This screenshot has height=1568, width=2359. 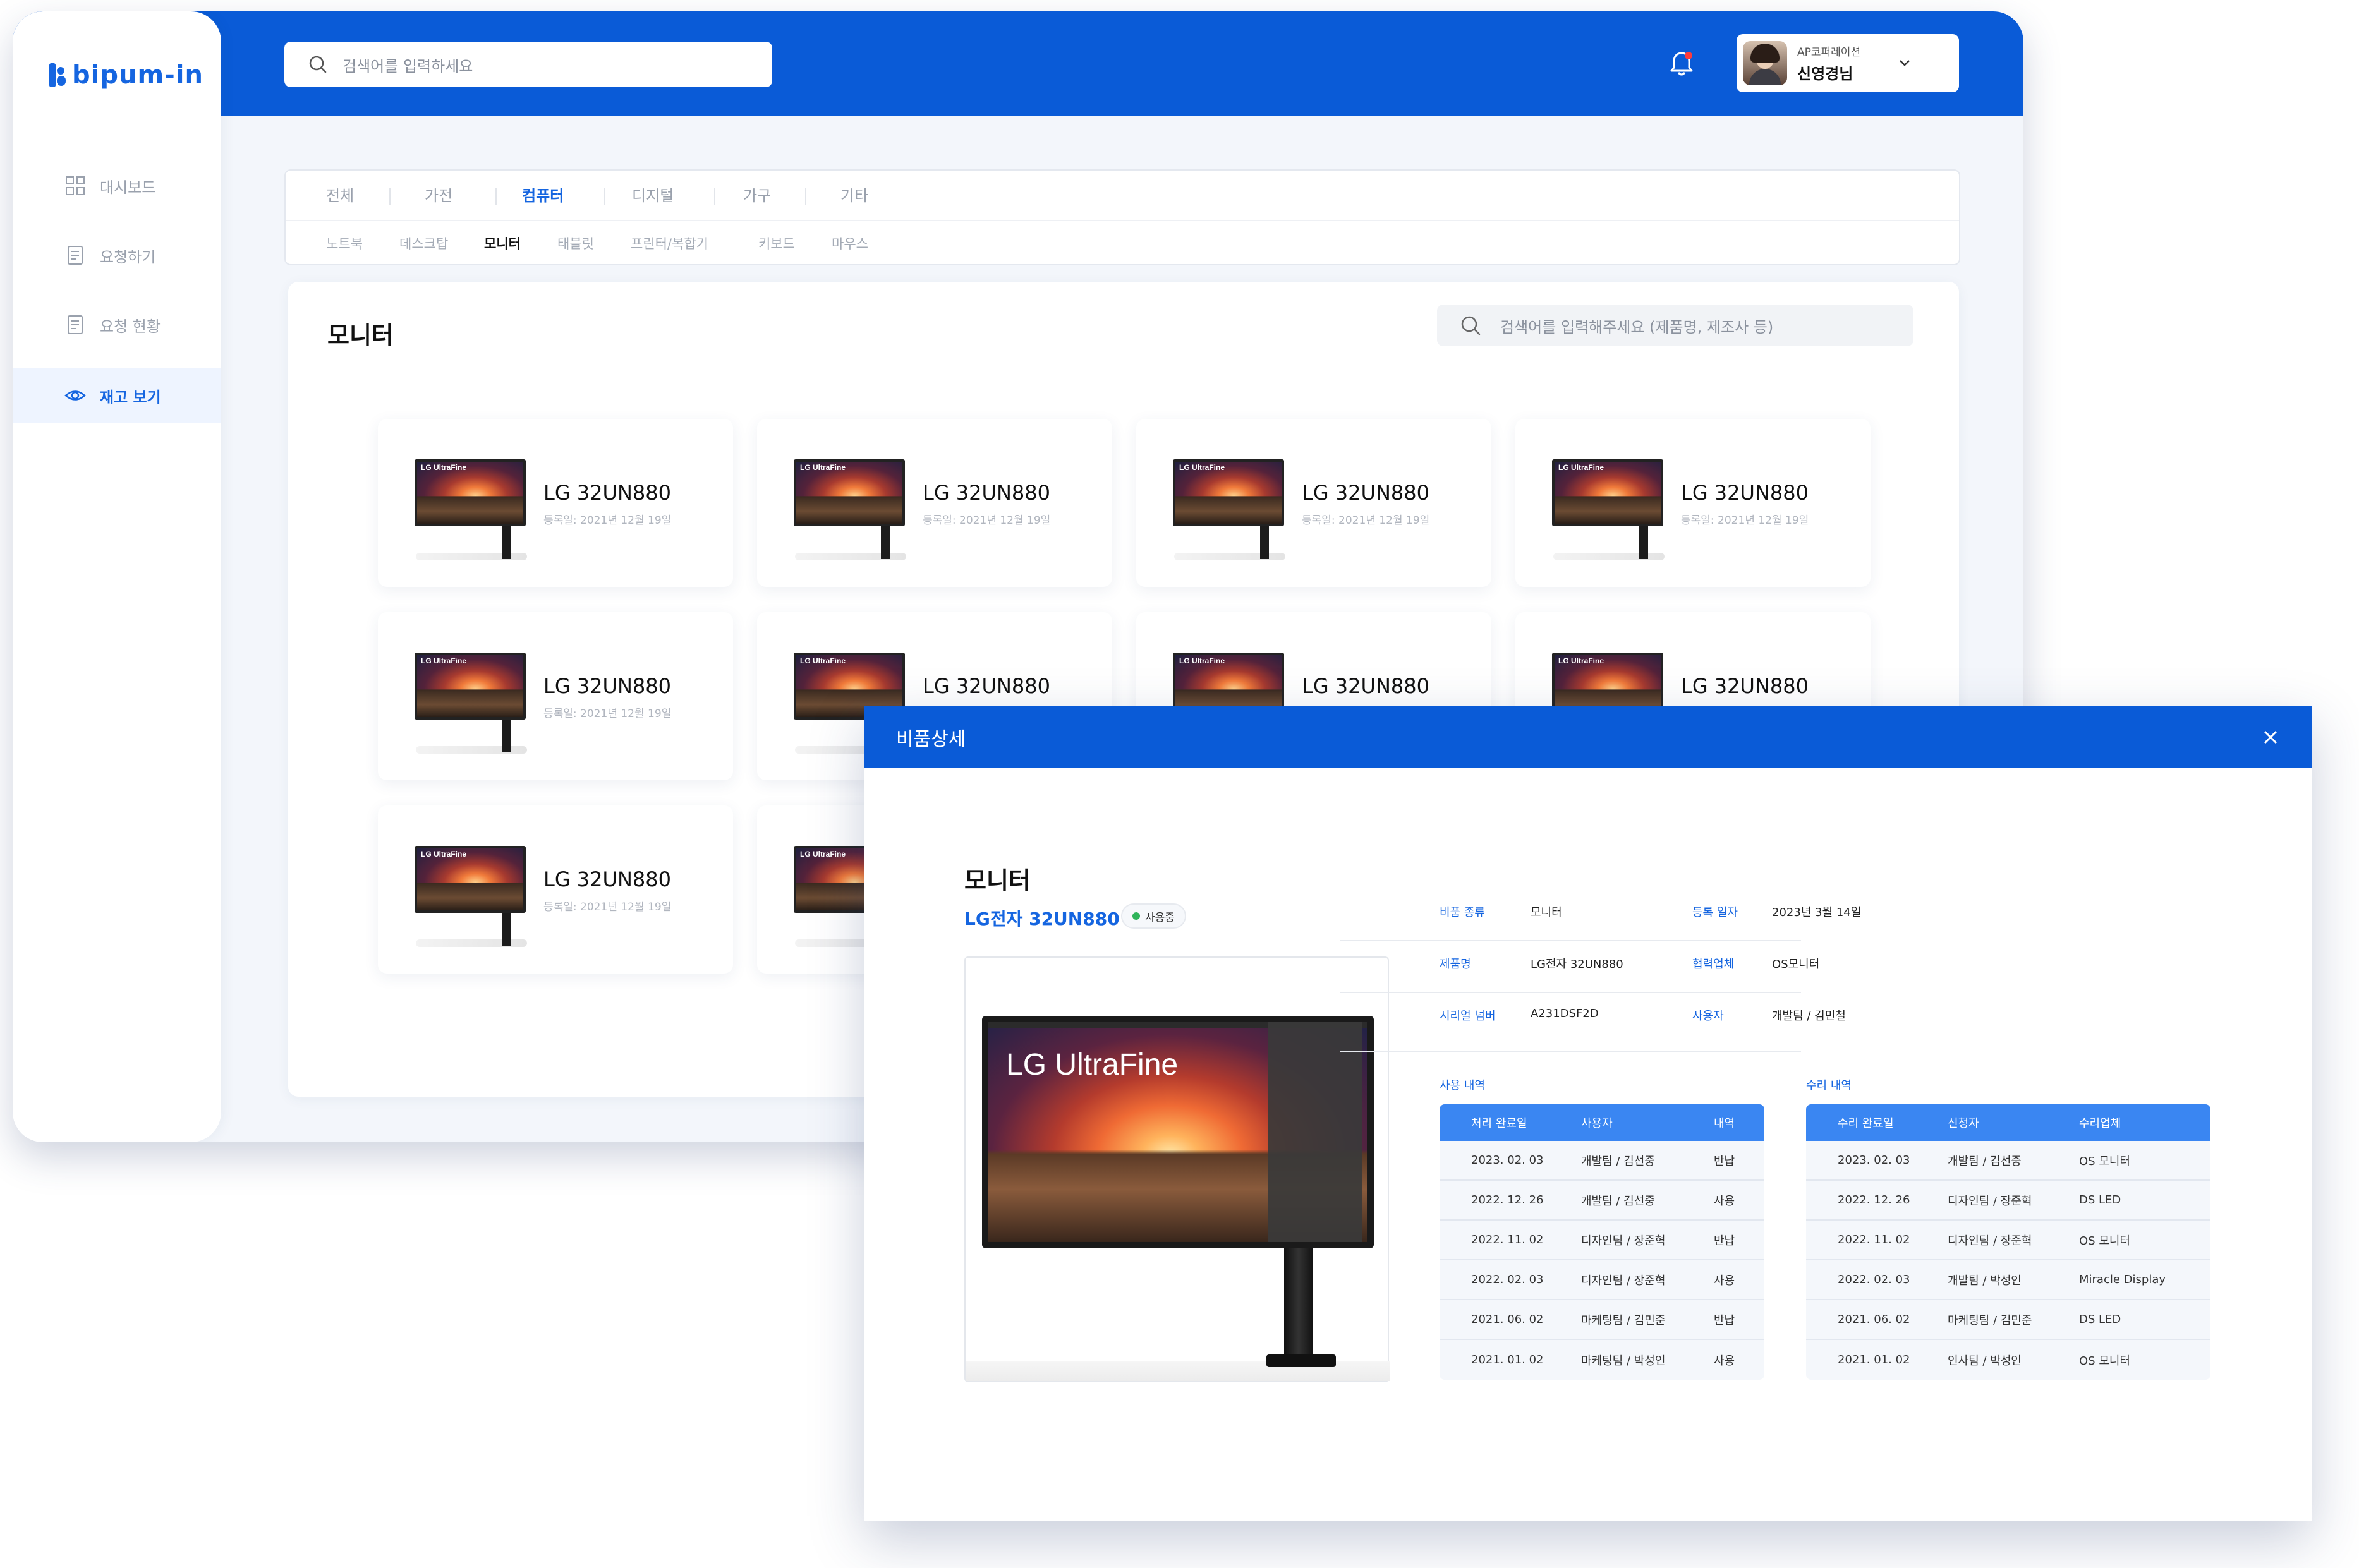 What do you see at coordinates (1963, 1122) in the screenshot?
I see `column-header: 신청자` at bounding box center [1963, 1122].